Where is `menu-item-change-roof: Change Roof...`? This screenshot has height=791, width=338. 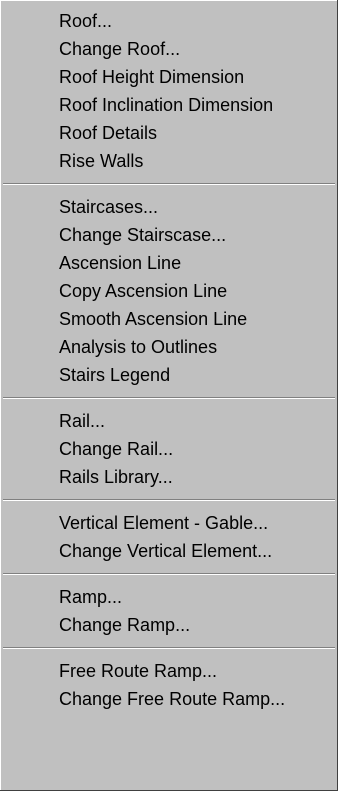 menu-item-change-roof: Change Roof... is located at coordinates (169, 49).